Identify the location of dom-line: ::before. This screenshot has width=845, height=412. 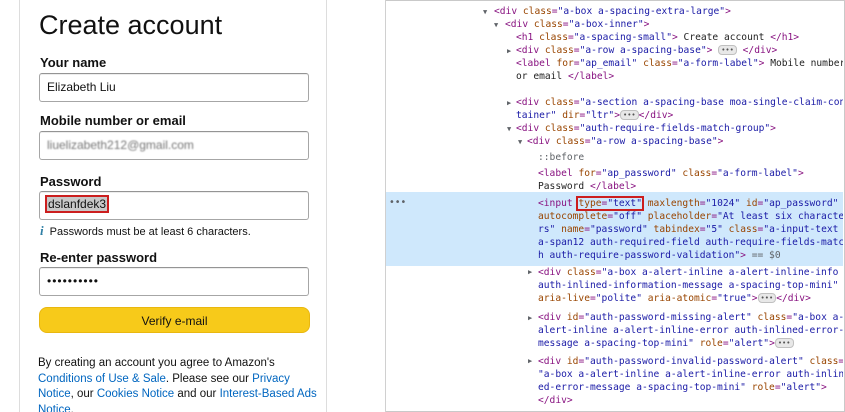
(561, 157).